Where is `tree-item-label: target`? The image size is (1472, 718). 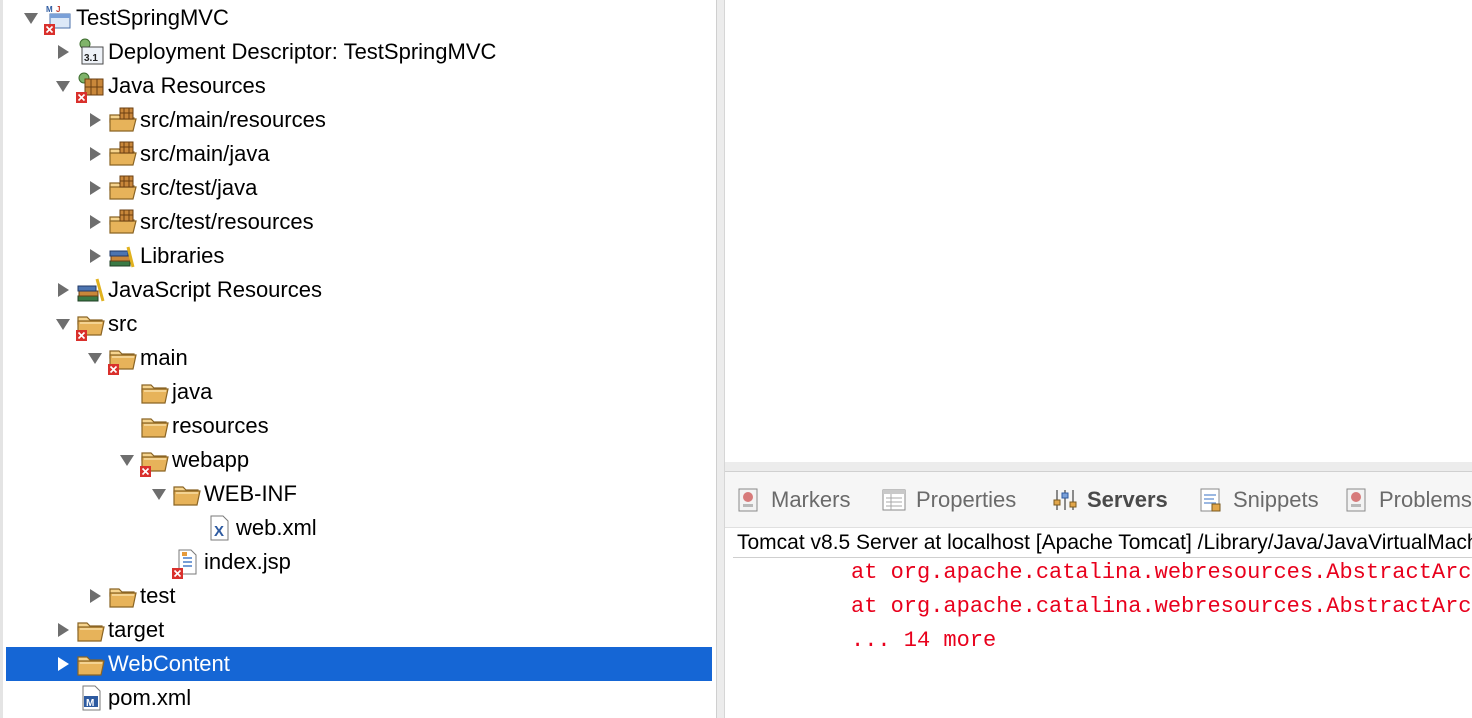
tree-item-label: target is located at coordinates (136, 629).